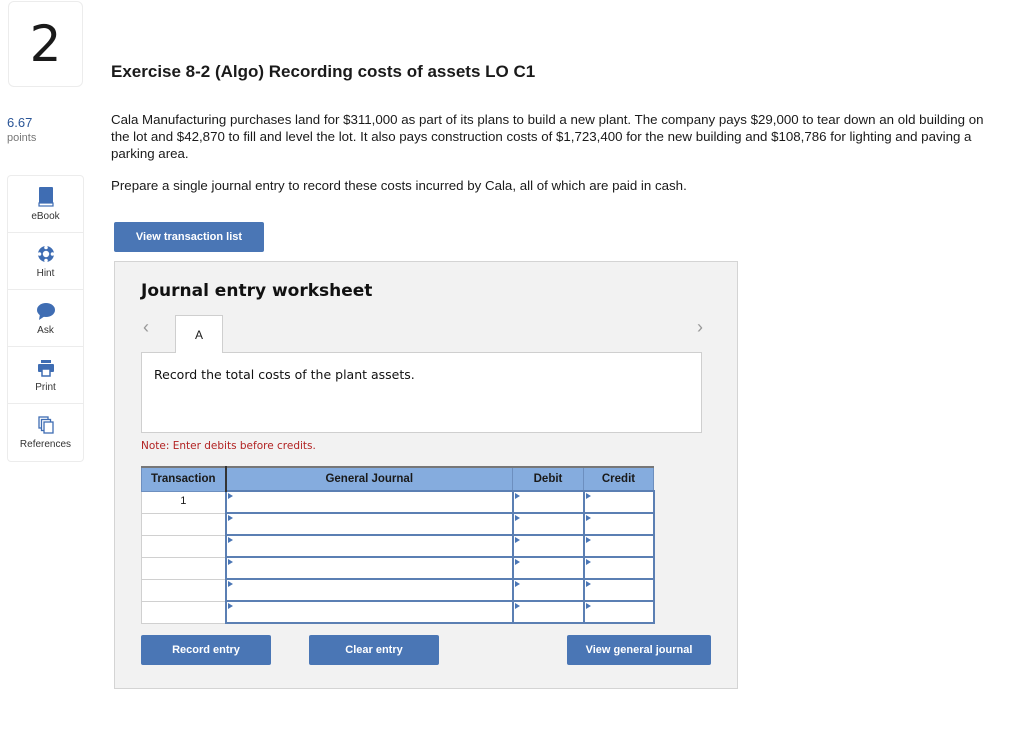 The image size is (1024, 737). I want to click on tool-label: Print, so click(45, 387).